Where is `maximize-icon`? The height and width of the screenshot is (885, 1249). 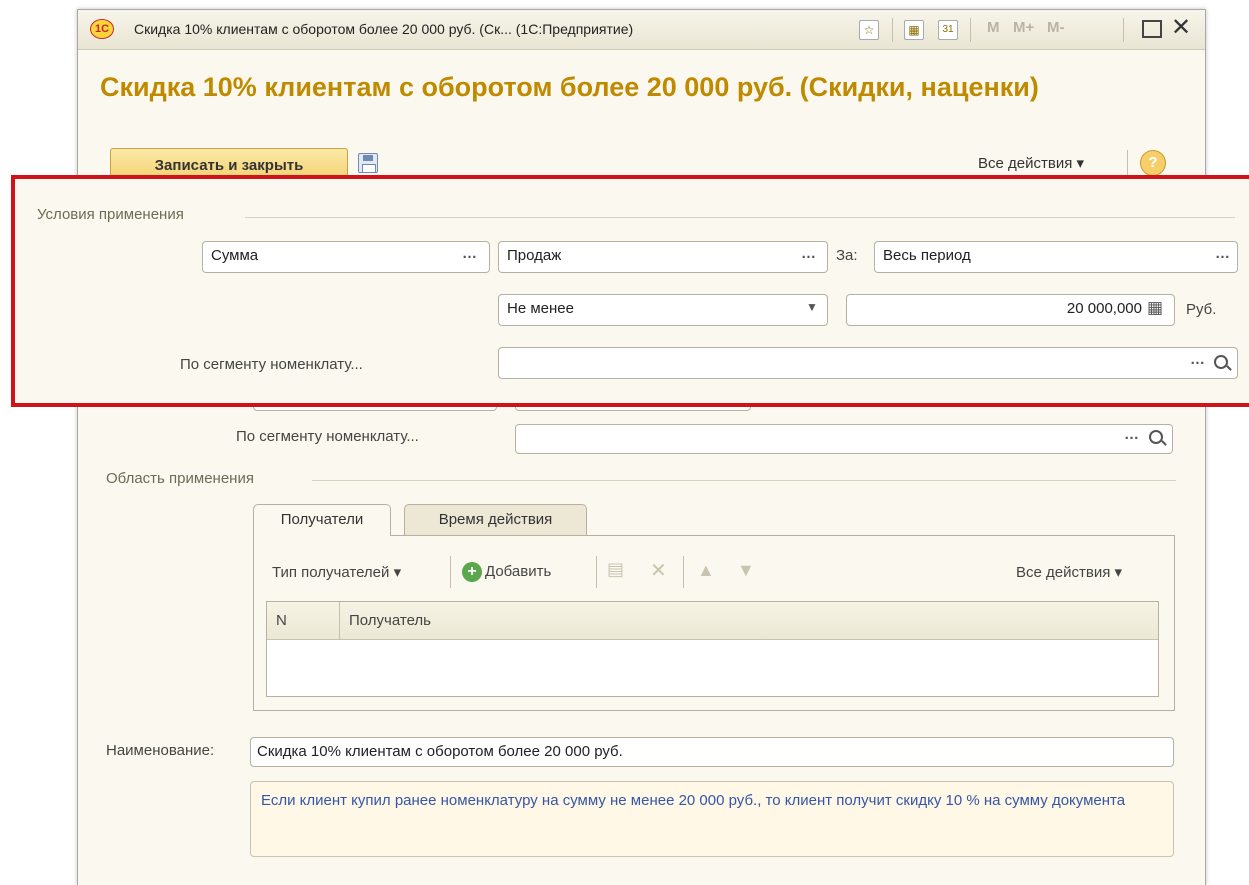 maximize-icon is located at coordinates (1152, 29).